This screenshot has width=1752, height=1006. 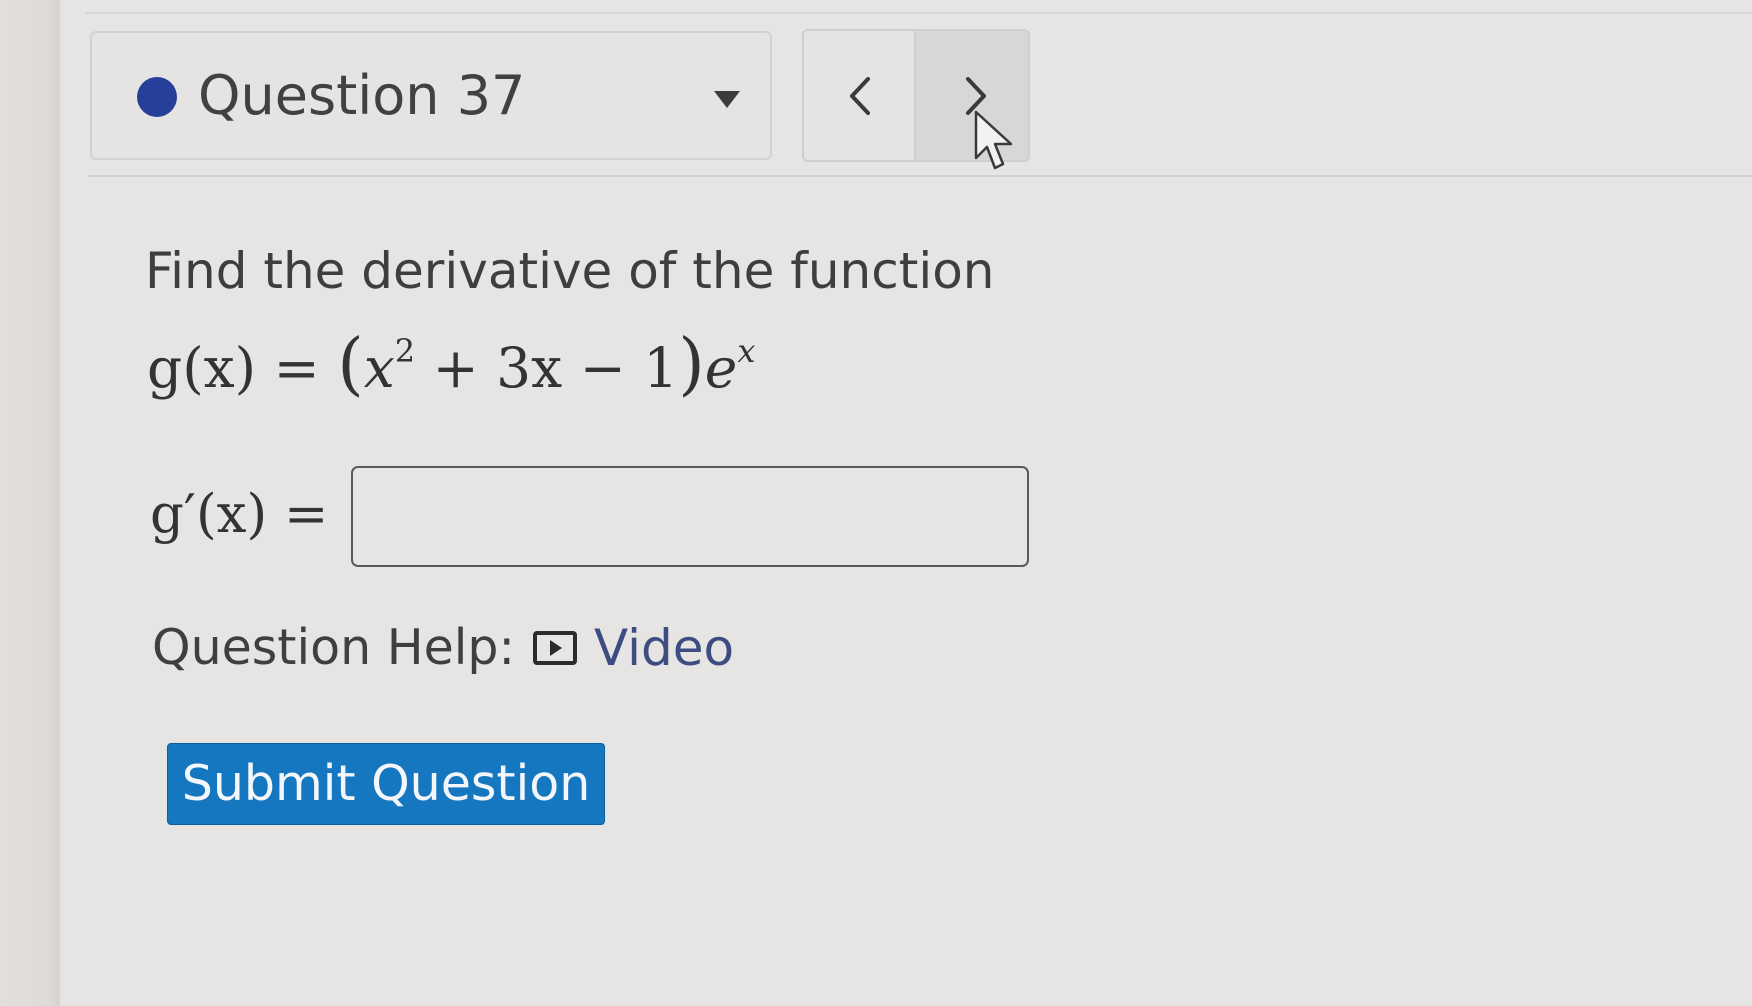 I want to click on question-status-dot, so click(x=157, y=97).